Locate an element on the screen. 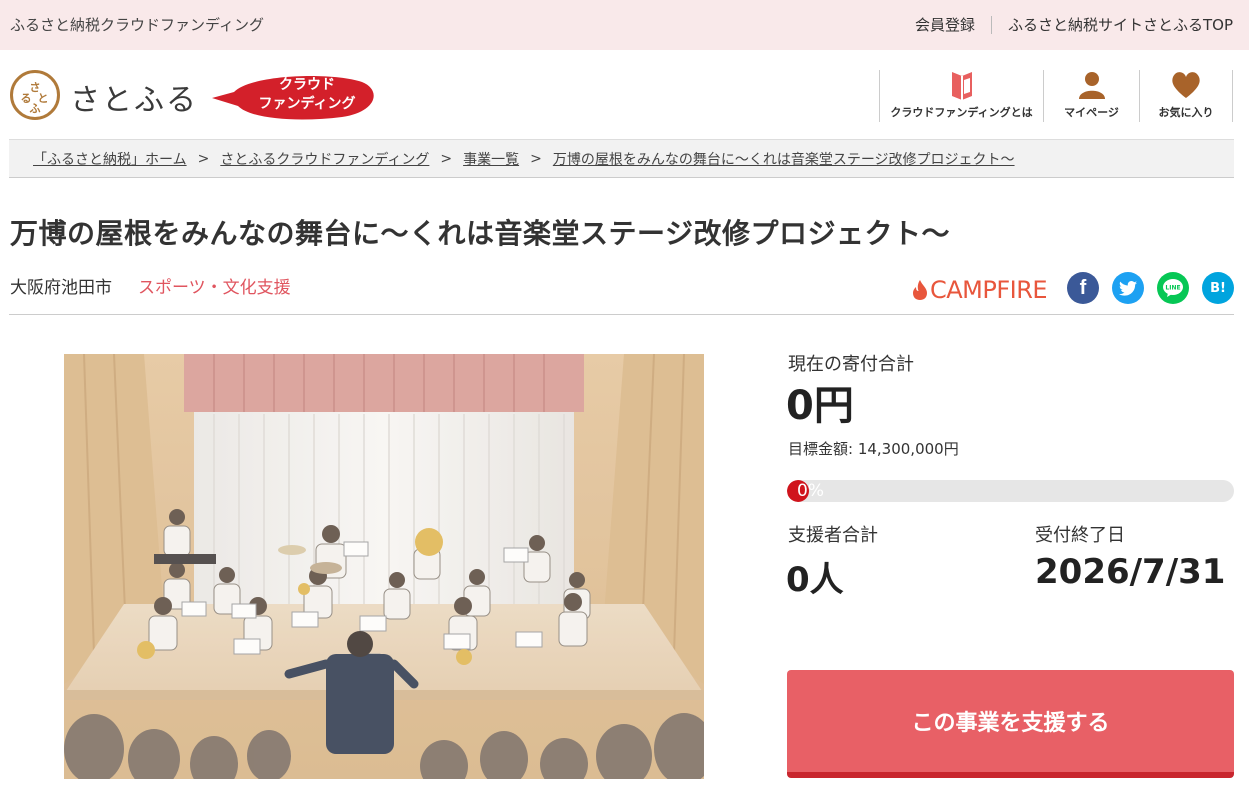 Image resolution: width=1249 pixels, height=798 pixels. nav-label: マイページ is located at coordinates (1091, 112).